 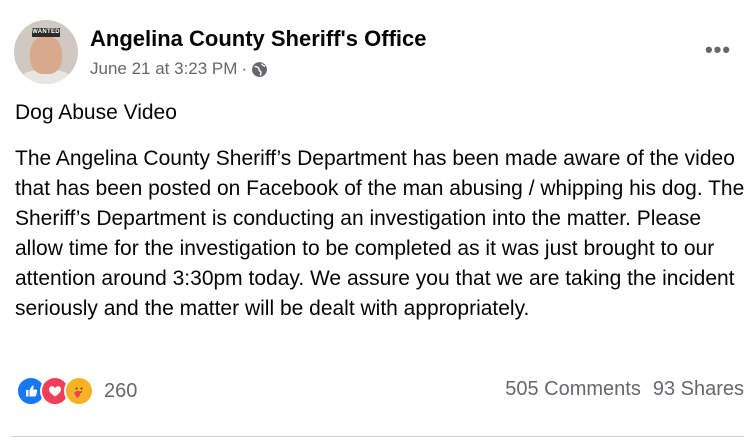 I want to click on more-options-icon: •••, so click(x=718, y=49).